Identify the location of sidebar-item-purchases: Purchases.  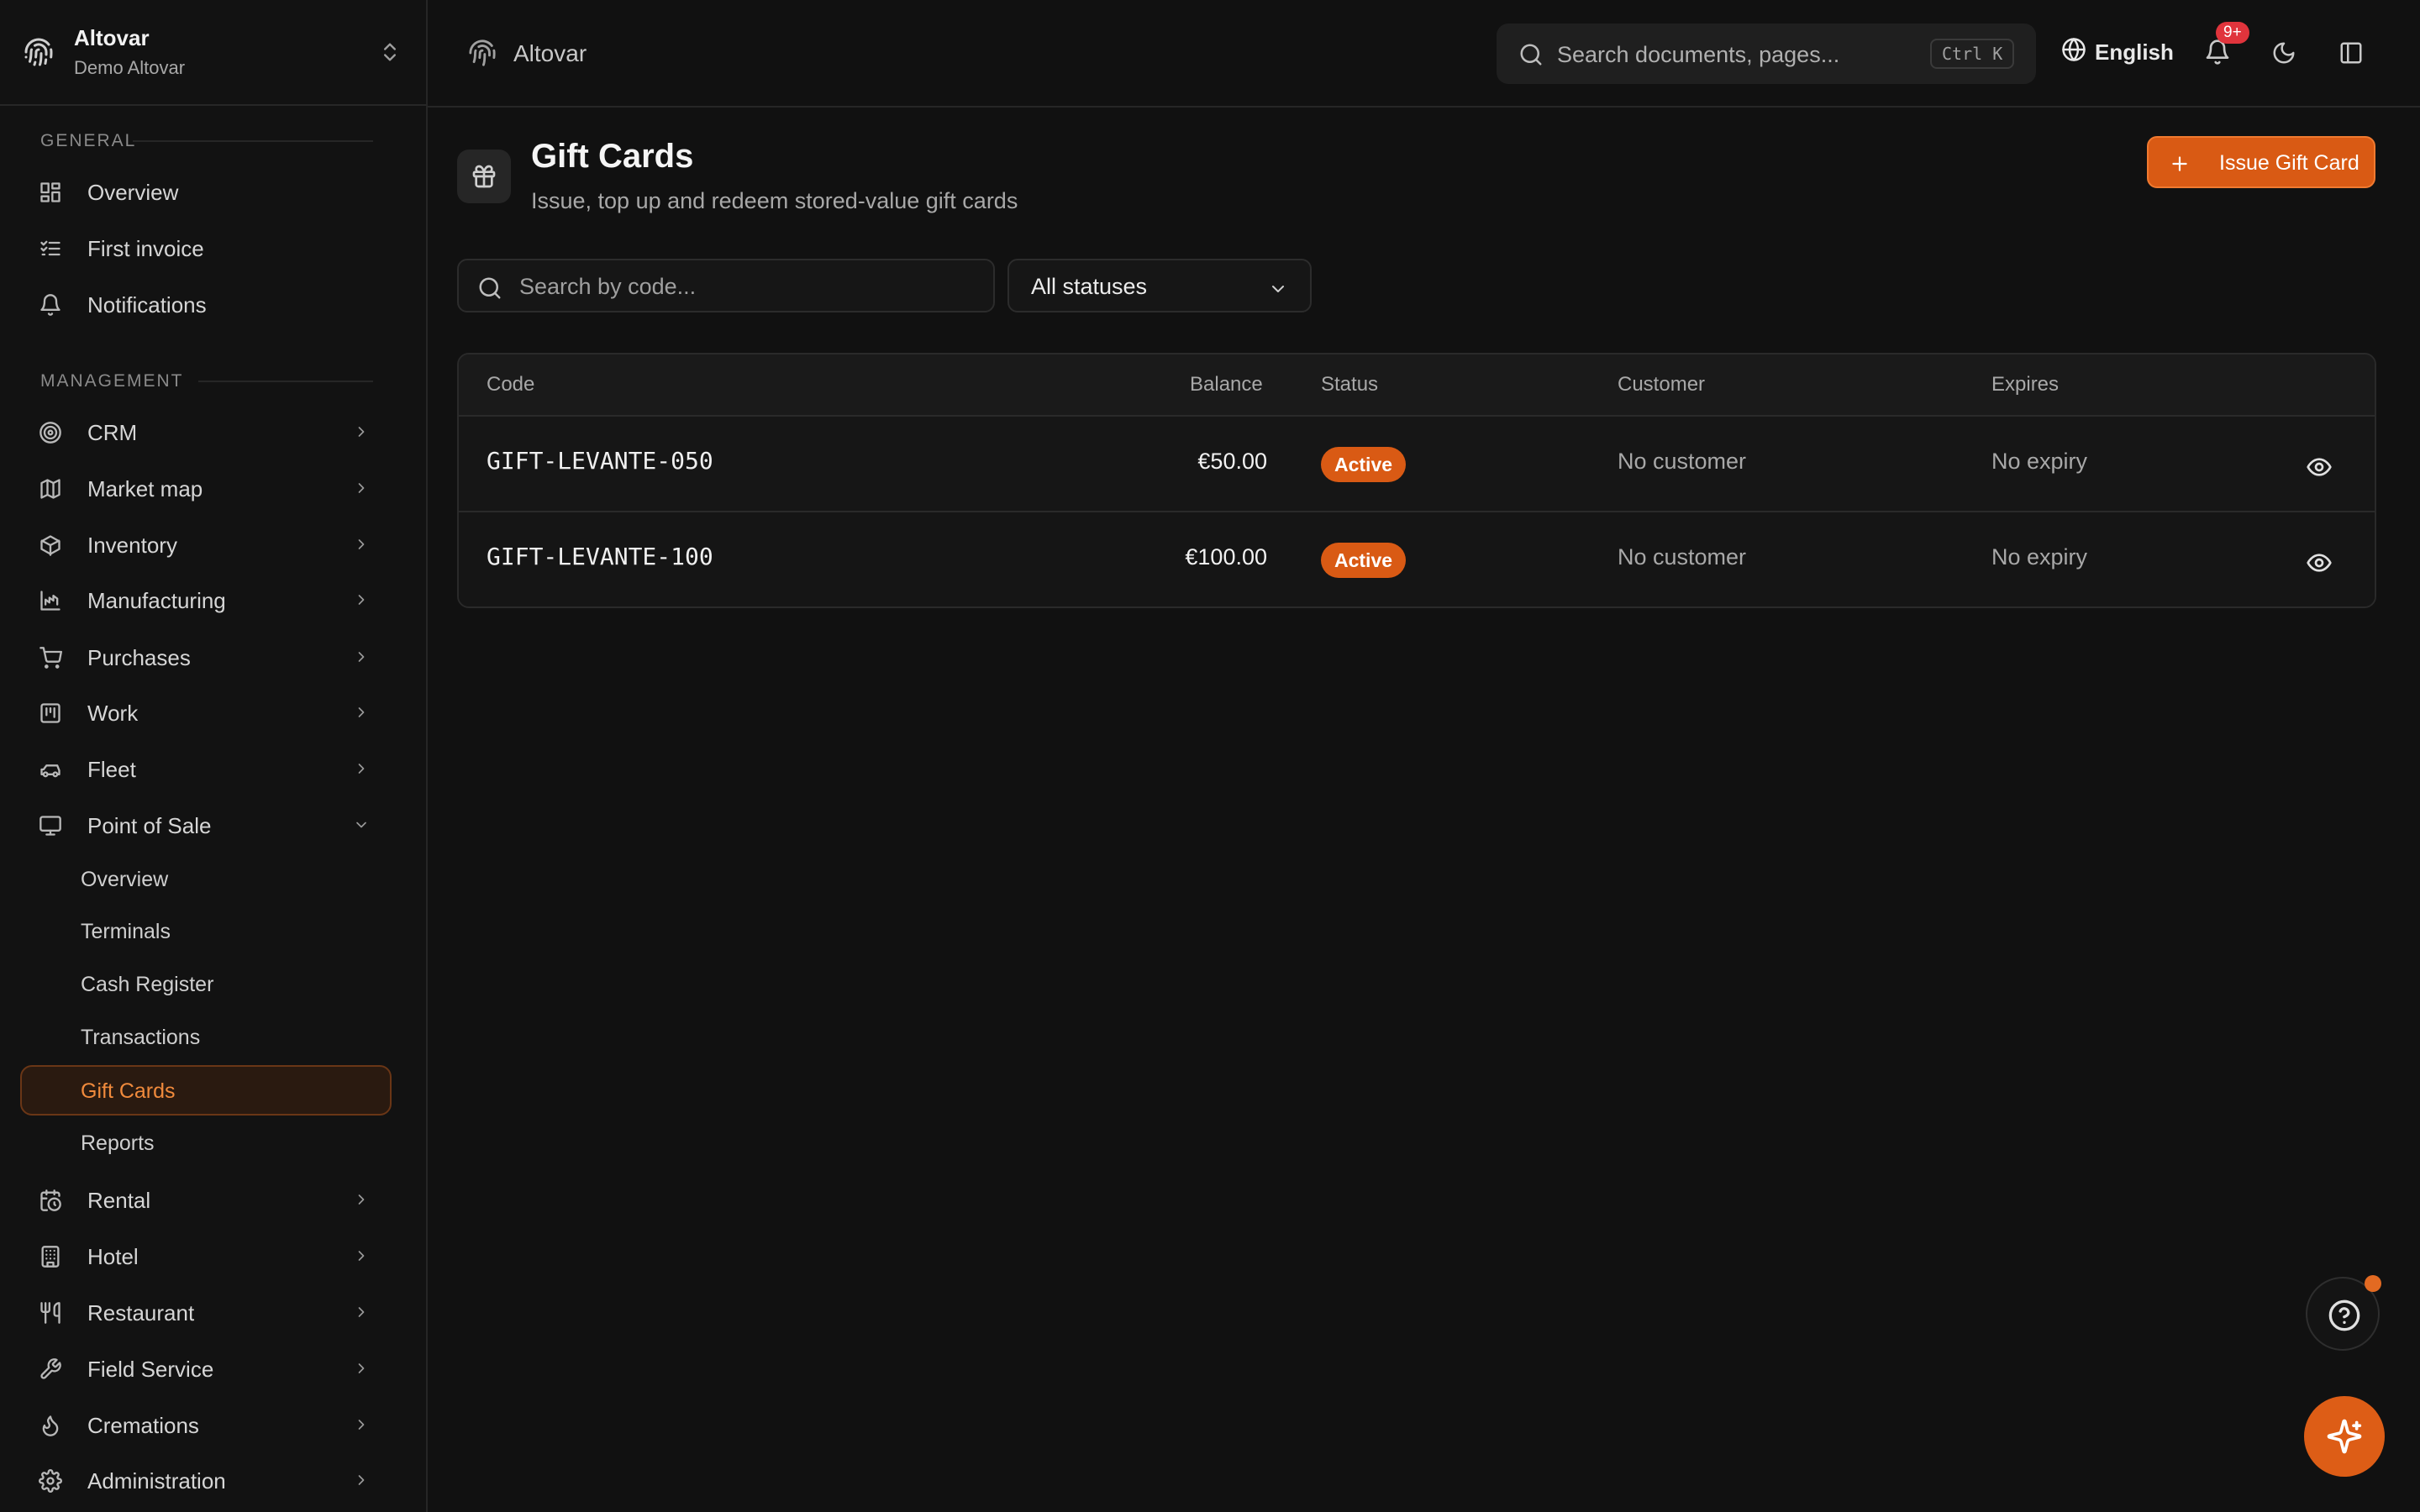
(205, 656).